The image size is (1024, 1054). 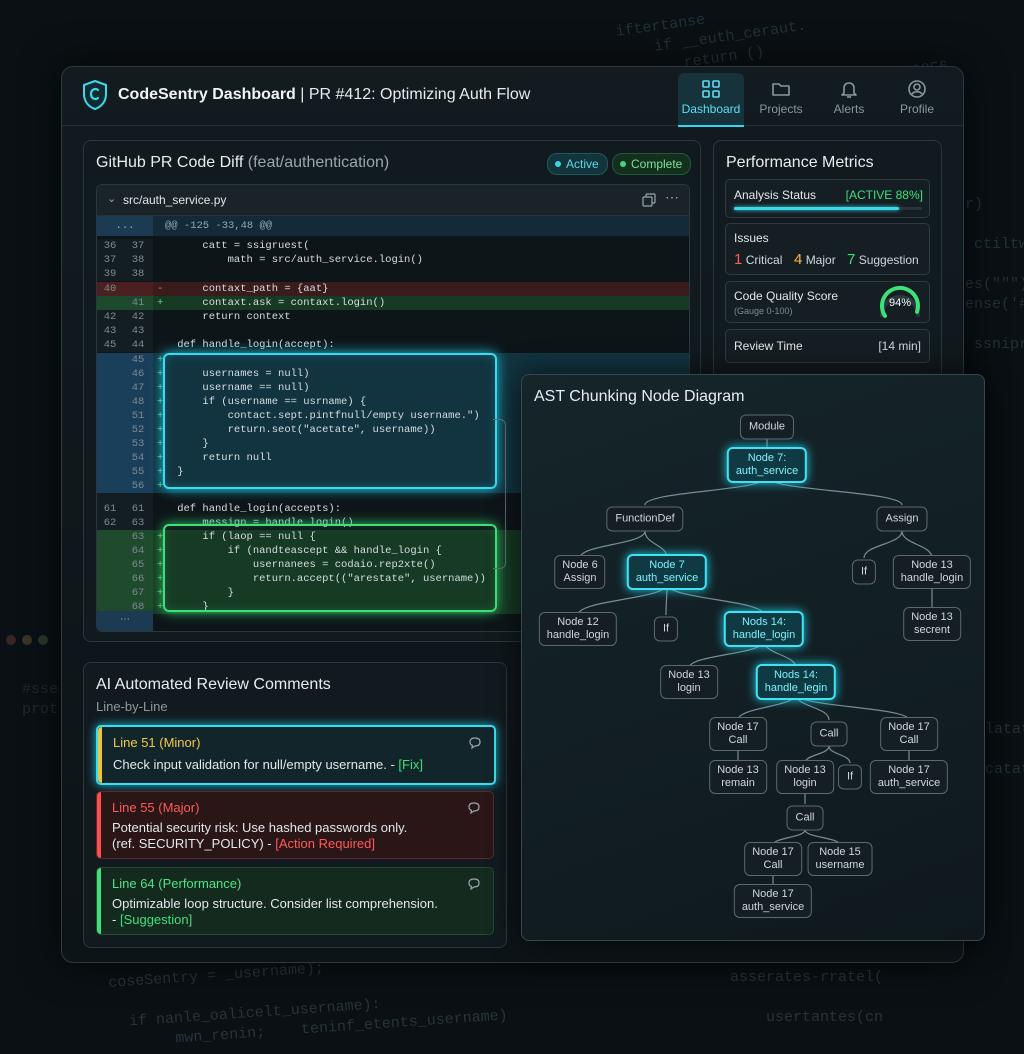 What do you see at coordinates (909, 734) in the screenshot?
I see `ast-node-n17c2: Node 17 Call` at bounding box center [909, 734].